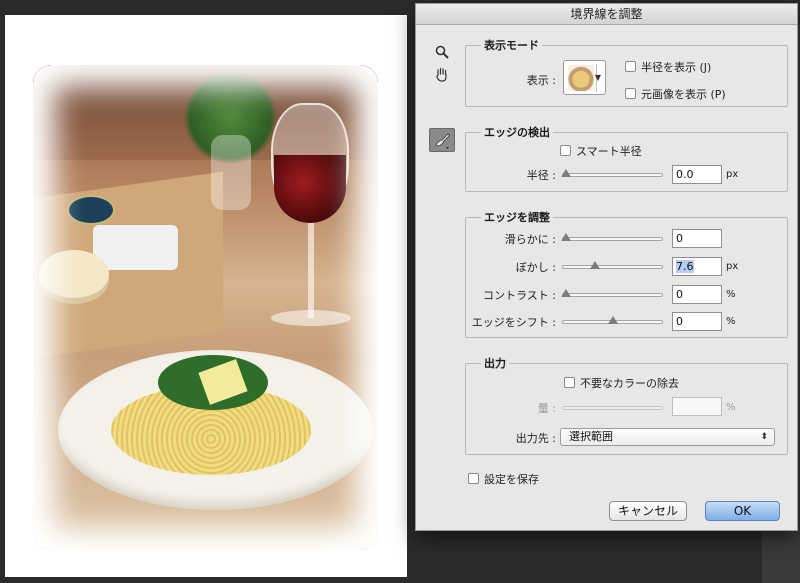 Image resolution: width=800 pixels, height=583 pixels. I want to click on decontaminate-checkbox, so click(569, 382).